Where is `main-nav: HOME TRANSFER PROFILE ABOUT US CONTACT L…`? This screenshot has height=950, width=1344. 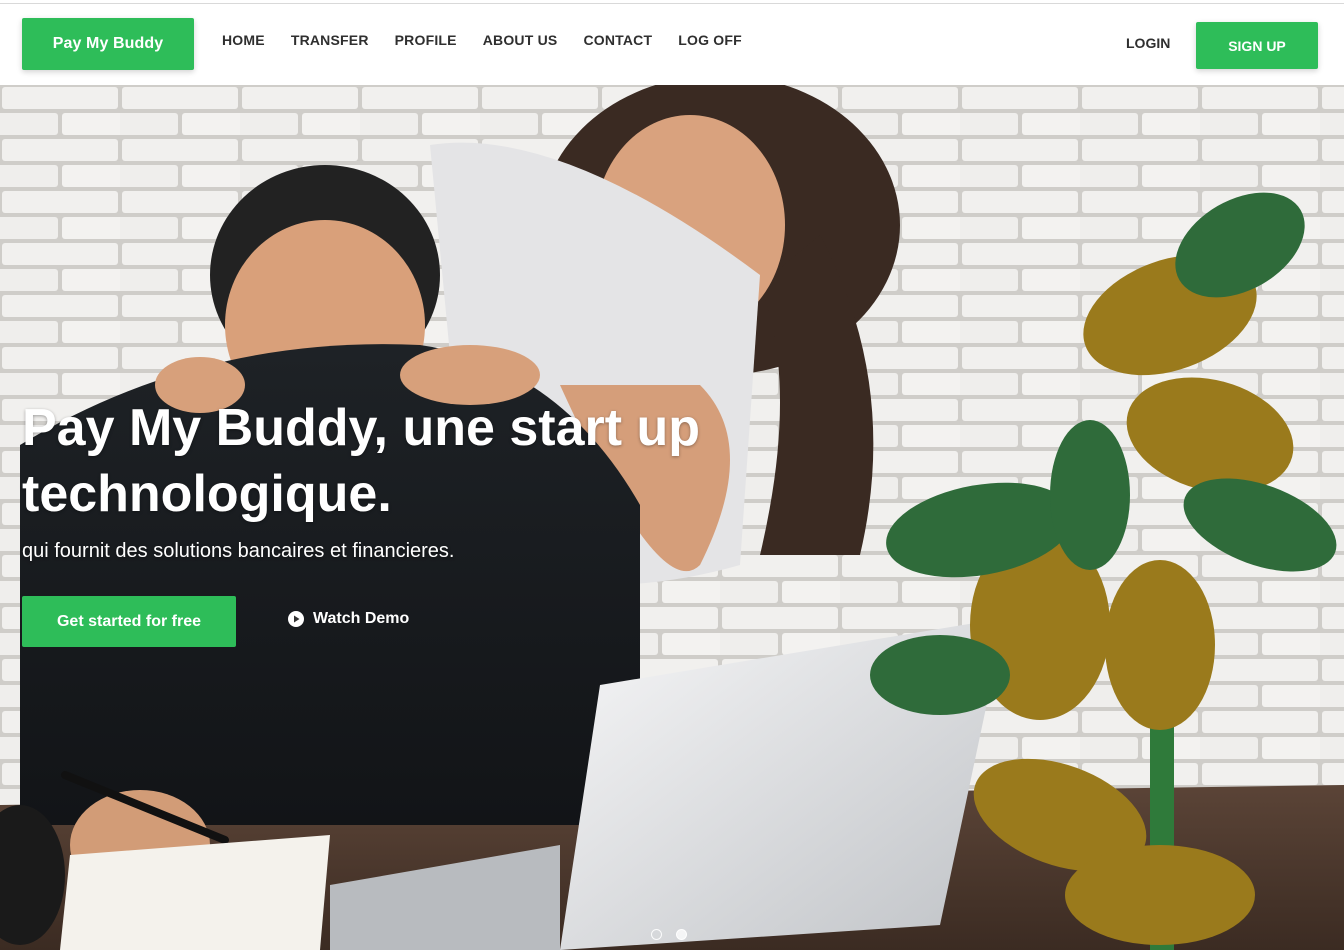
main-nav: HOME TRANSFER PROFILE ABOUT US CONTACT L… is located at coordinates (495, 40).